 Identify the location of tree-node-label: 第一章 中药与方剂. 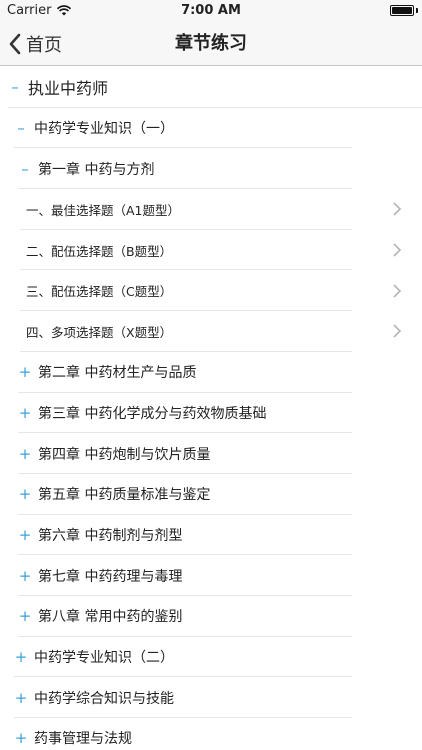
(96, 169).